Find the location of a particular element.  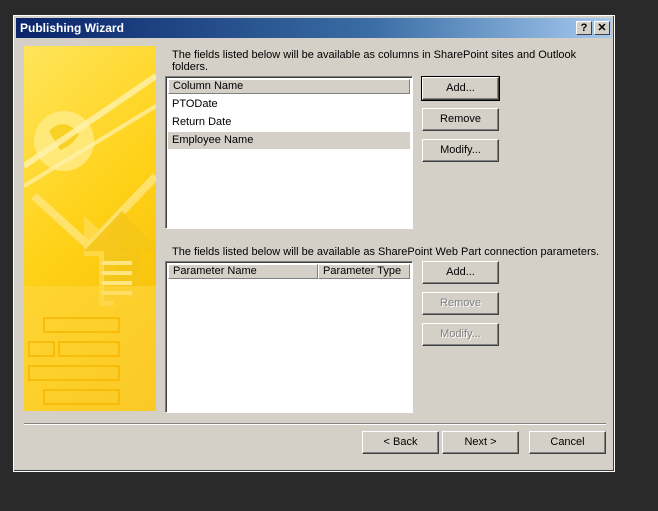

next-button: Next > is located at coordinates (480, 442).